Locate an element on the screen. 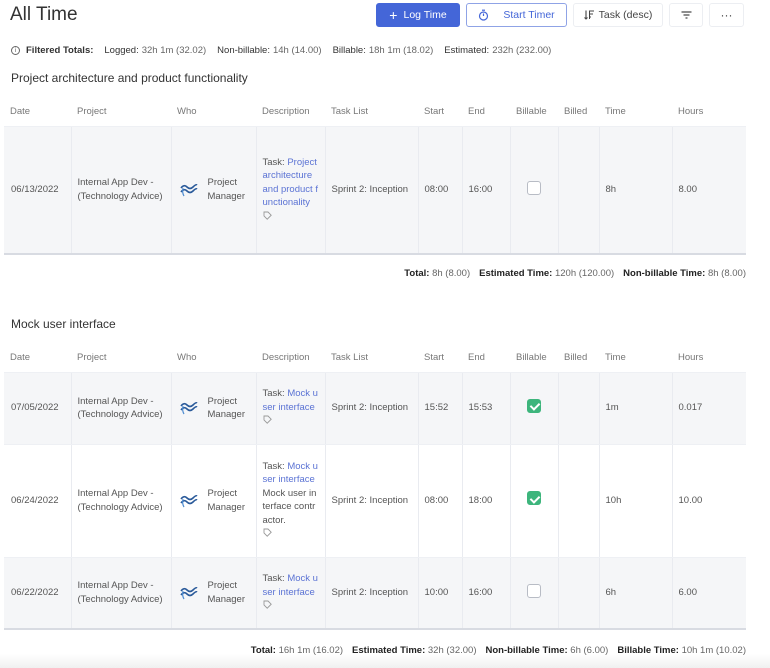  cell-end: 18:00 is located at coordinates (485, 501).